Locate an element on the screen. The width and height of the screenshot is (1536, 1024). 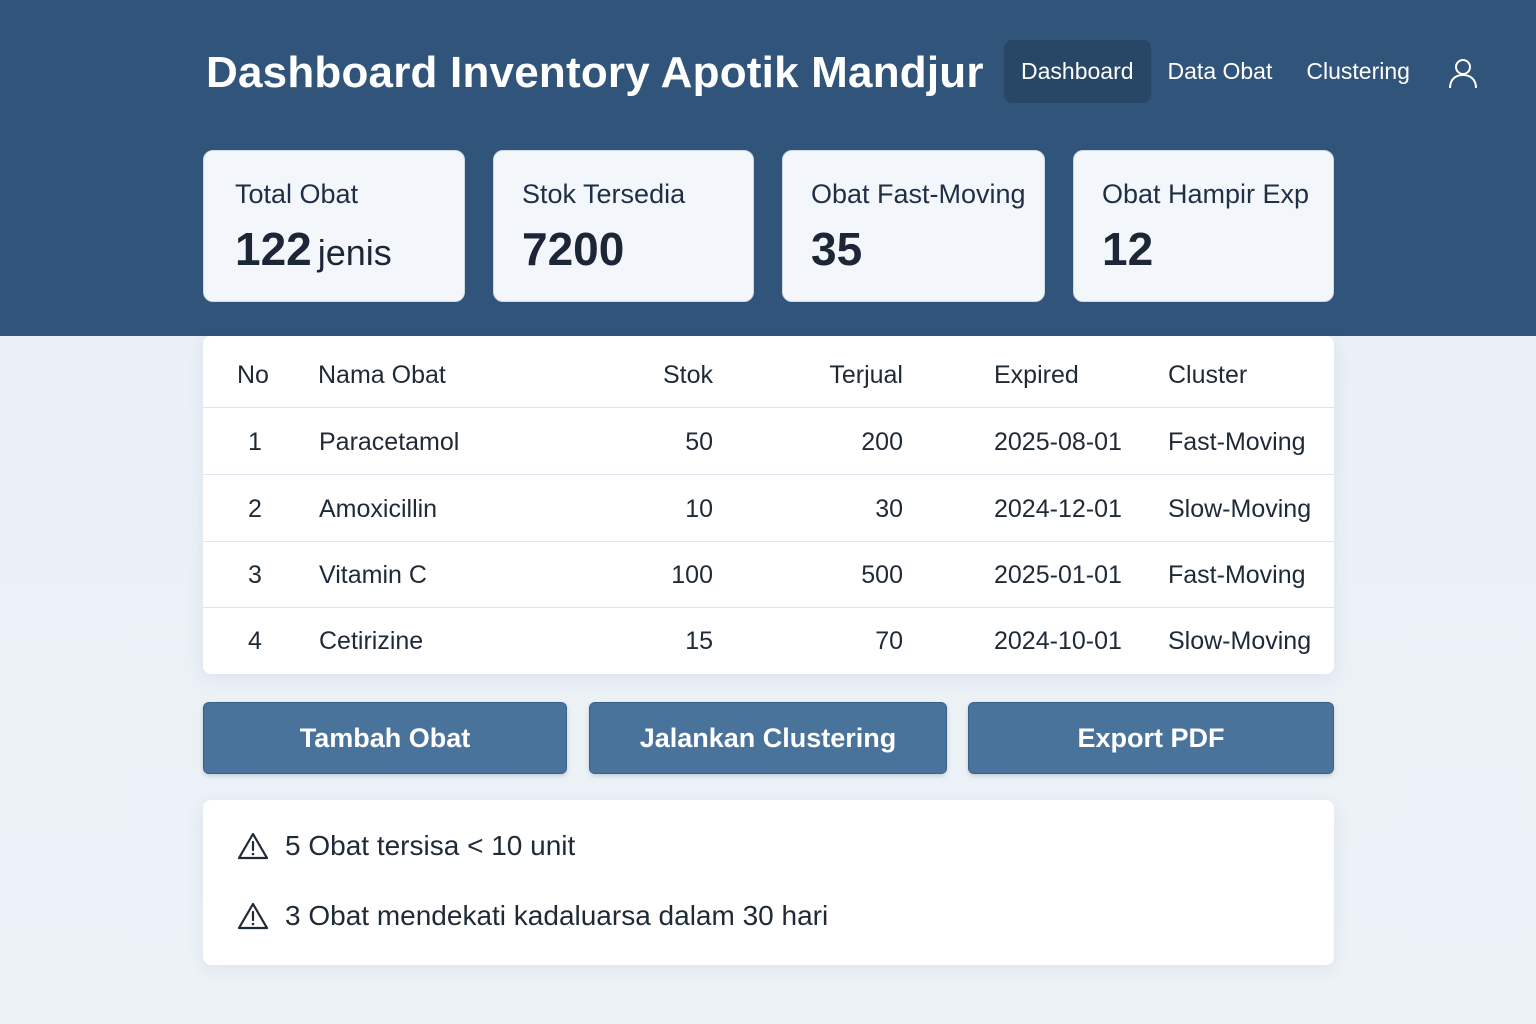
user-icon is located at coordinates (1463, 73).